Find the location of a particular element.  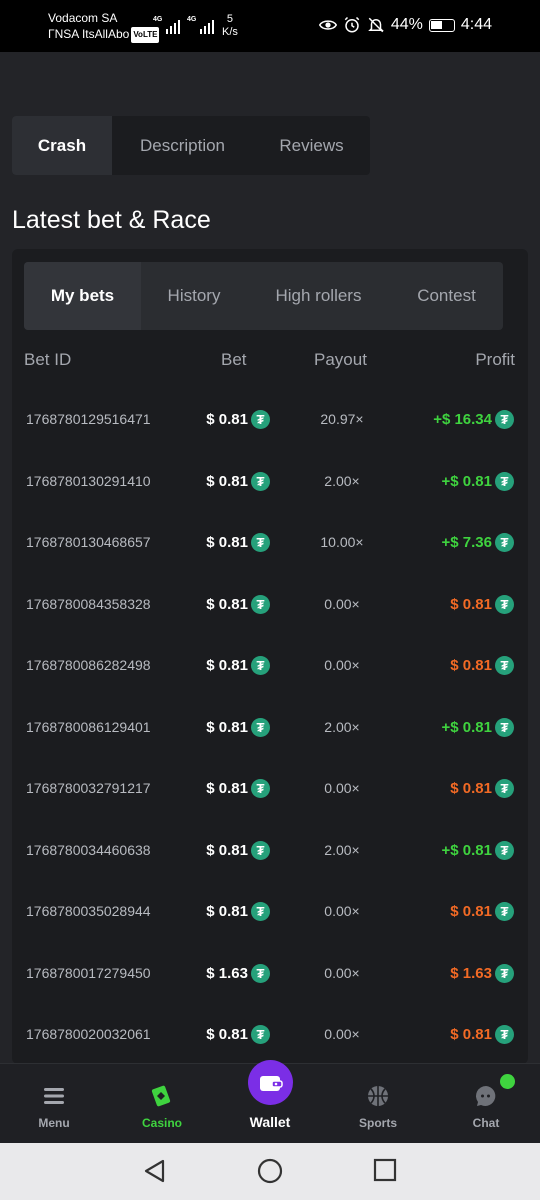

nav-menu-label: Menu is located at coordinates (54, 1123).